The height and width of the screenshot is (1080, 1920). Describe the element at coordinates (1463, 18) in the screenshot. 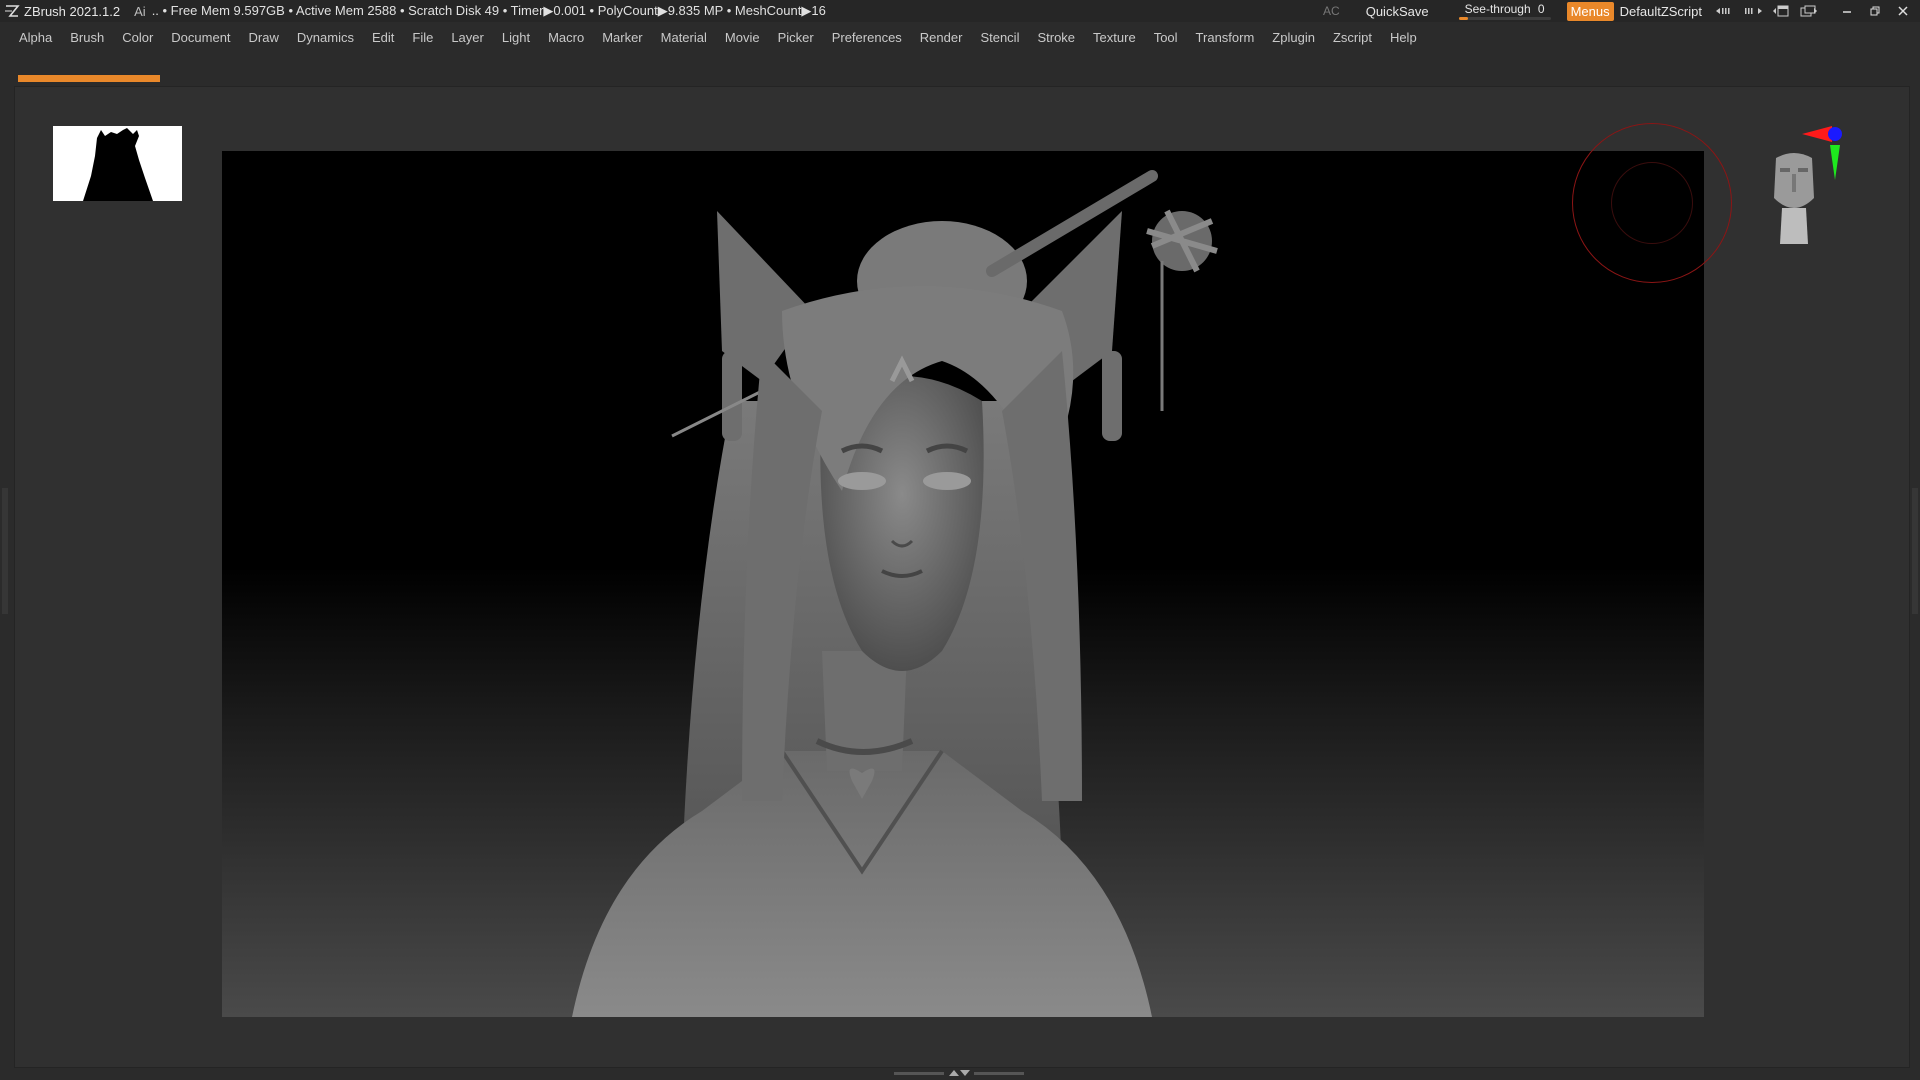

I see `see-through-fill` at that location.